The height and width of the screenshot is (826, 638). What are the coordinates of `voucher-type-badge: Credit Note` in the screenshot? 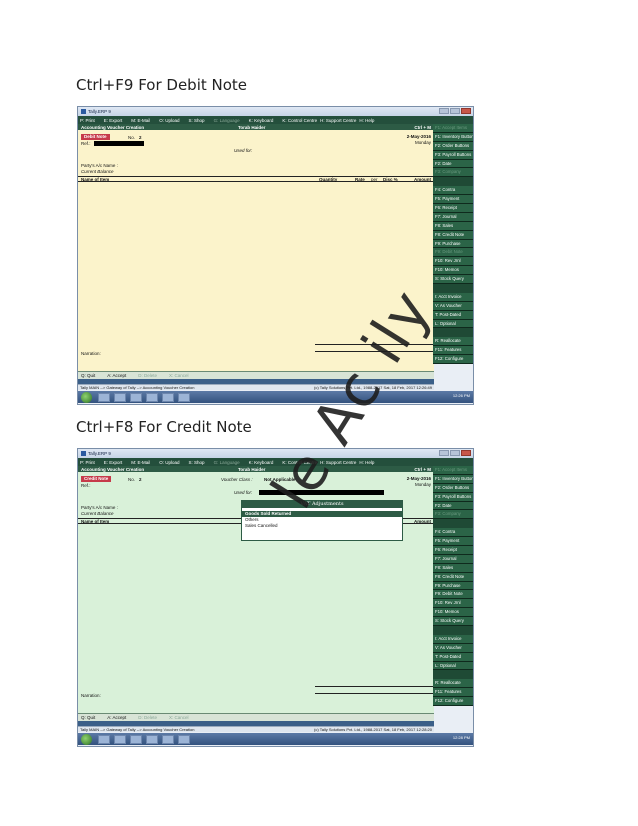 It's located at (96, 479).